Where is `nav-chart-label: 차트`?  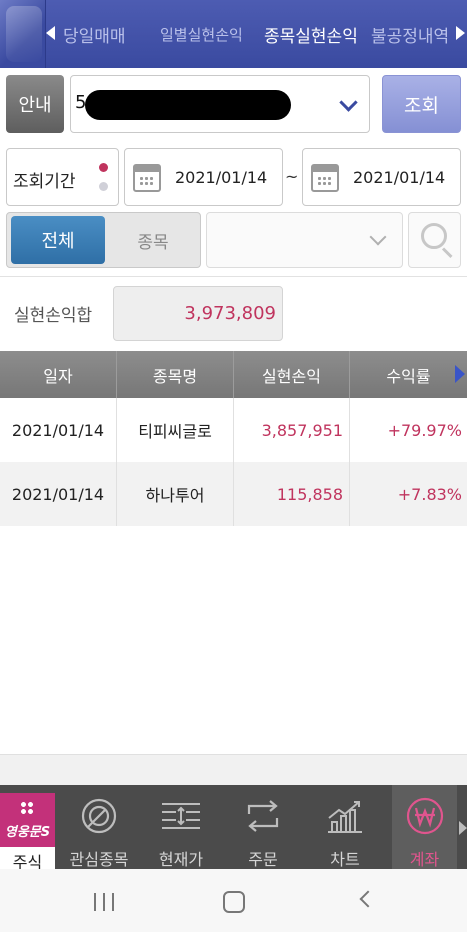
nav-chart-label: 차트 is located at coordinates (345, 859).